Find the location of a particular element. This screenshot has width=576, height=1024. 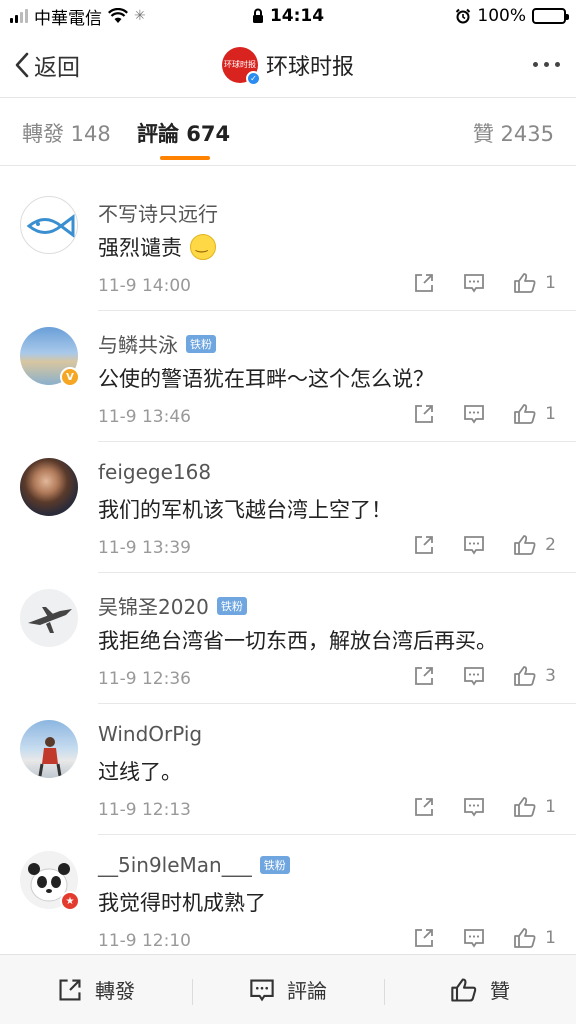

comment-text: 公使的警语犹在耳畔～这个怎么说？ is located at coordinates (266, 379).